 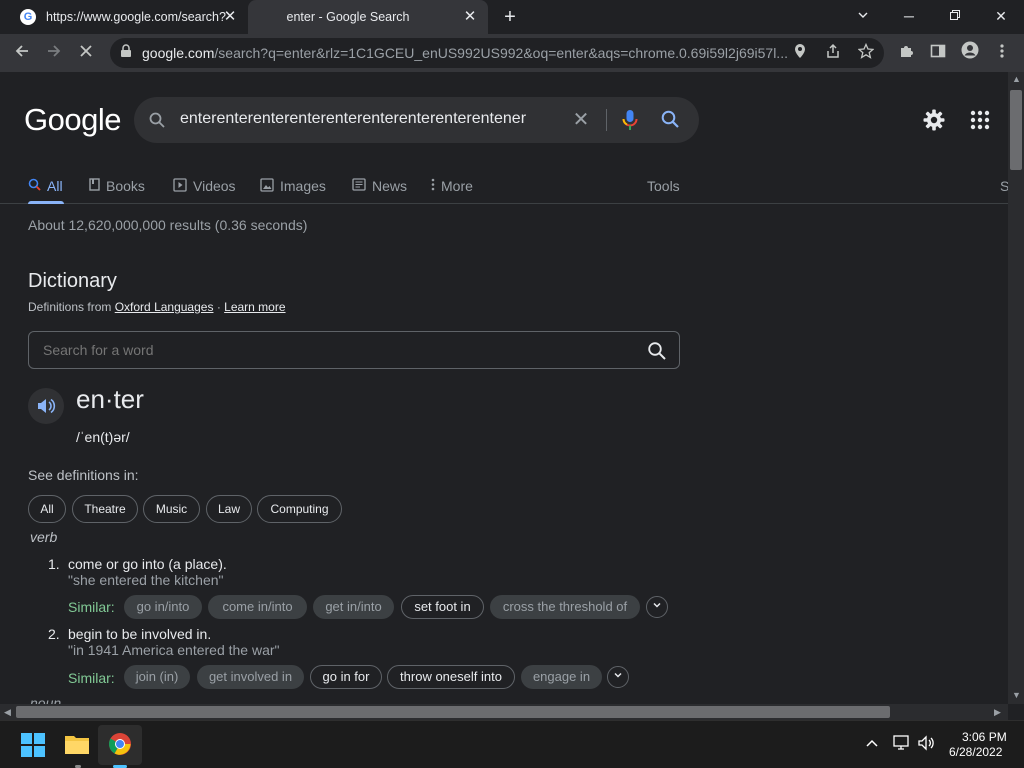 I want to click on chip-all: All, so click(x=47, y=509).